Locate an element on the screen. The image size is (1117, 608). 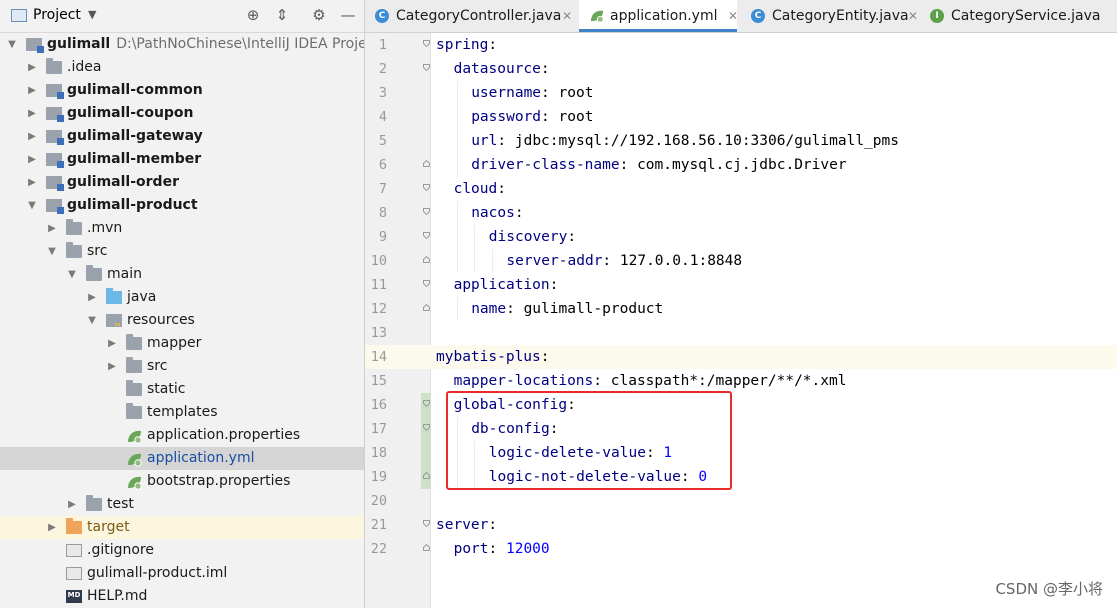
tree-node: ▶ target is located at coordinates (182, 527).